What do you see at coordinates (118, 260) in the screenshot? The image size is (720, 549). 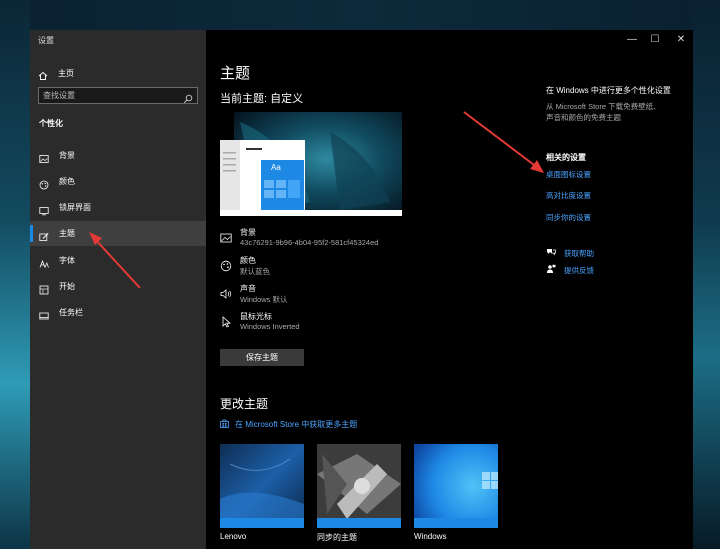 I see `sidebar-item-fonts: 字体` at bounding box center [118, 260].